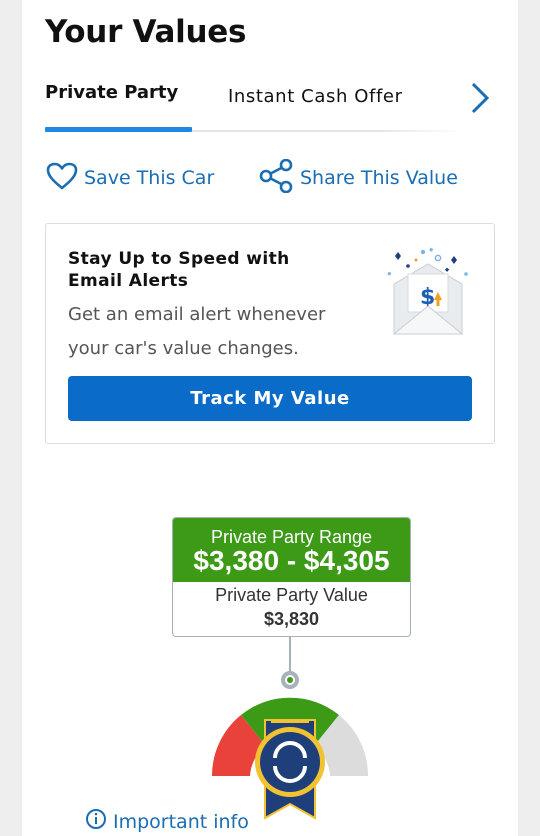  Describe the element at coordinates (291, 619) in the screenshot. I see `value-amount: $3,830` at that location.